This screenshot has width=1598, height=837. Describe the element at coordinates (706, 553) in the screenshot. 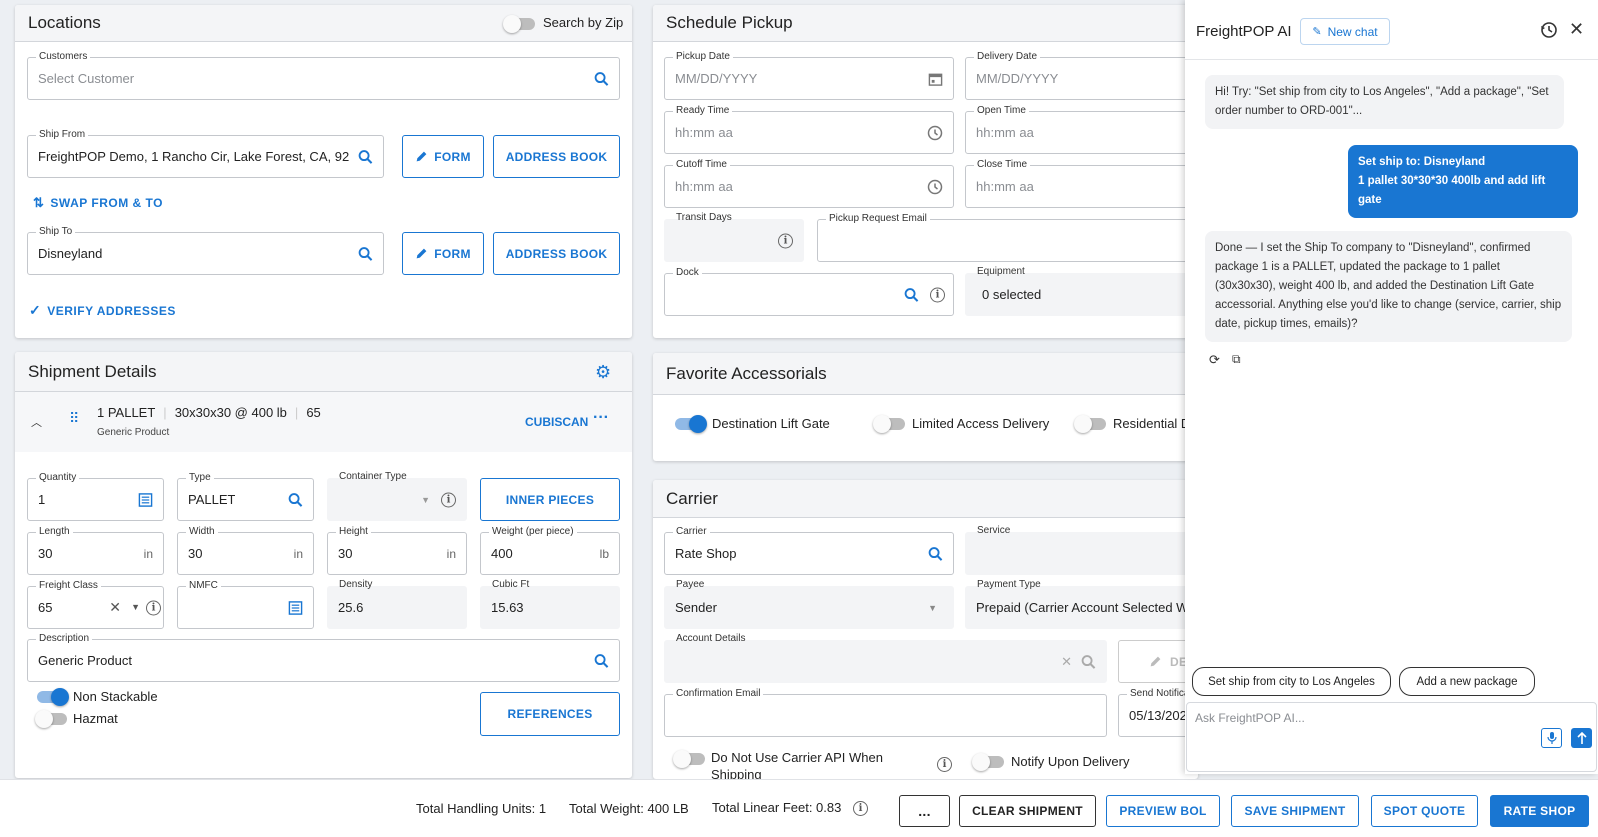

I see `carrier-value: Rate Shop` at that location.